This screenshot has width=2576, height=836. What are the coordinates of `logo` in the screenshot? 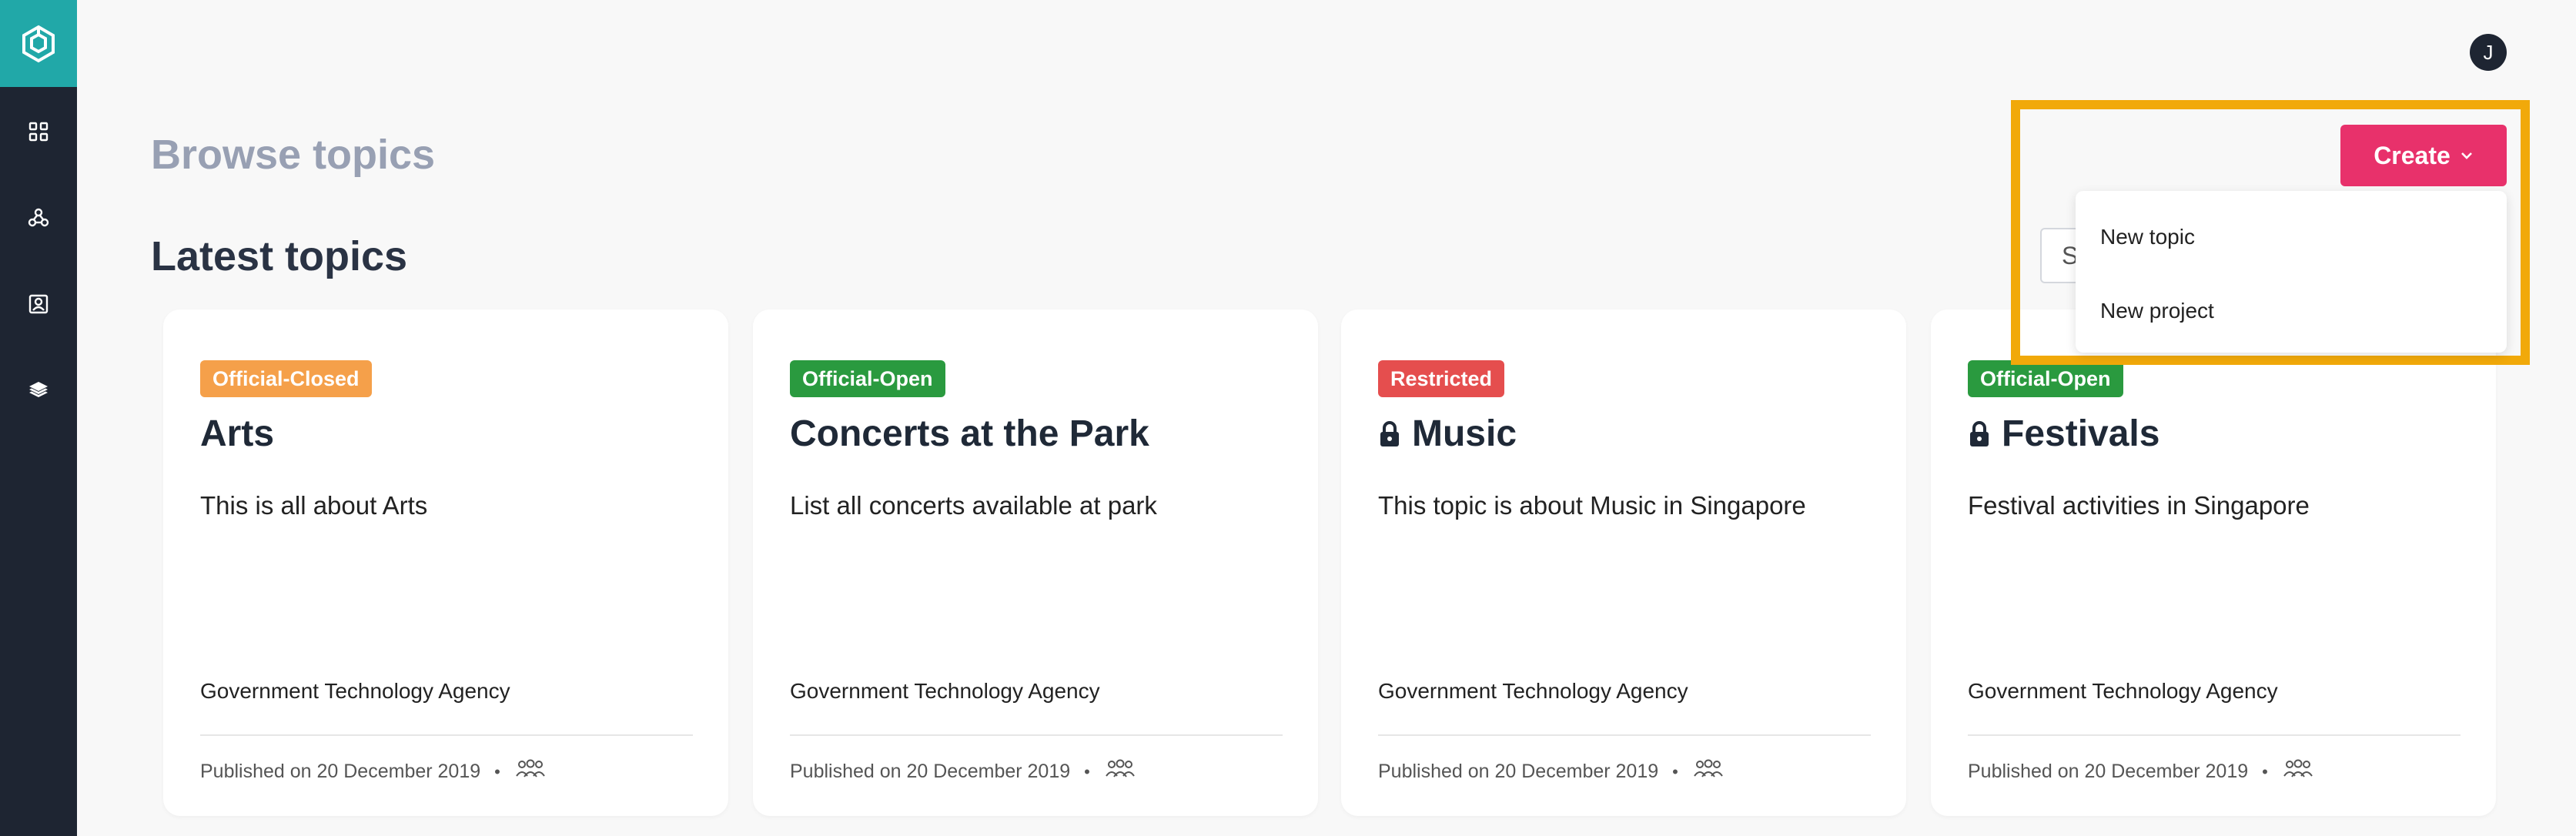 It's located at (38, 43).